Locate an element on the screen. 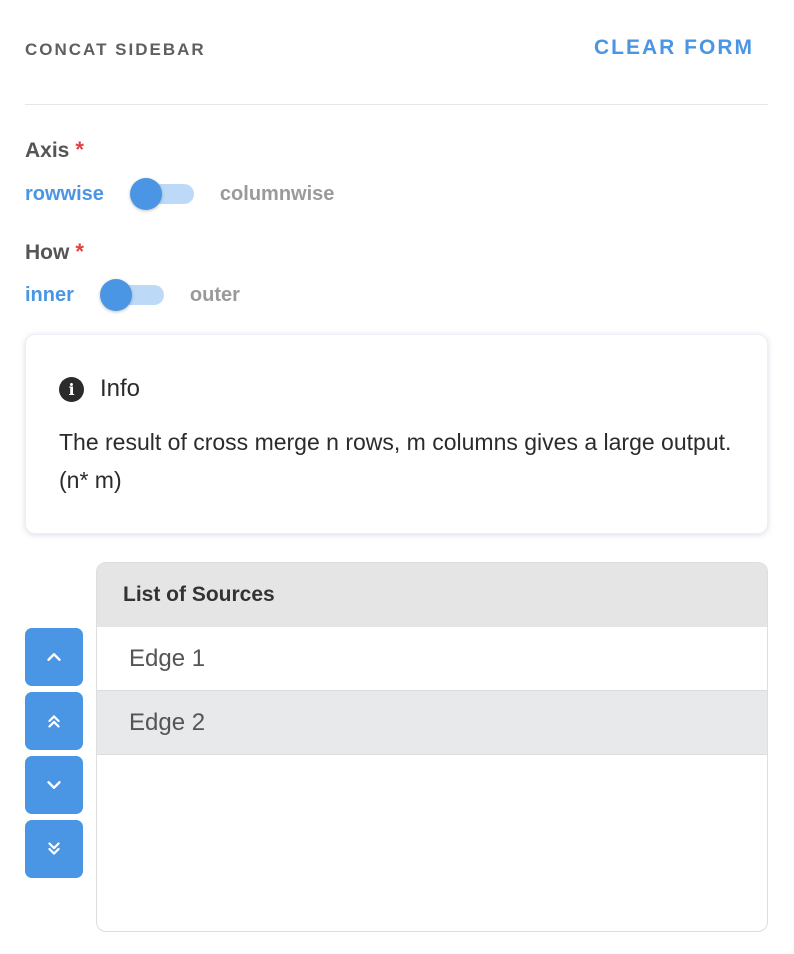 The image size is (794, 954). how-option-outer: outer is located at coordinates (215, 295).